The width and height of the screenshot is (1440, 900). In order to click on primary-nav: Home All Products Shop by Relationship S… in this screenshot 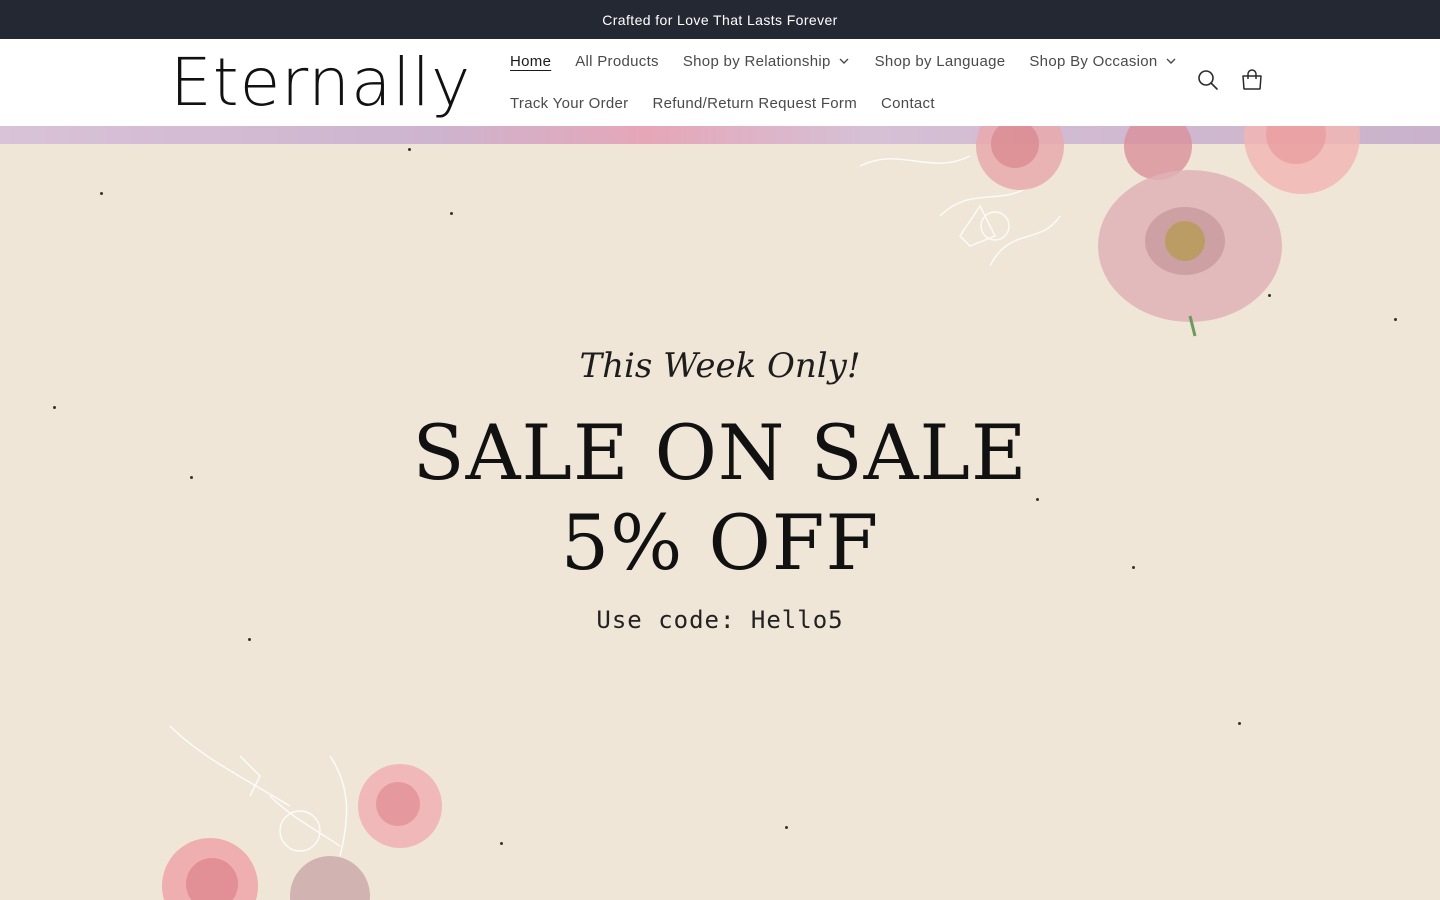, I will do `click(844, 61)`.